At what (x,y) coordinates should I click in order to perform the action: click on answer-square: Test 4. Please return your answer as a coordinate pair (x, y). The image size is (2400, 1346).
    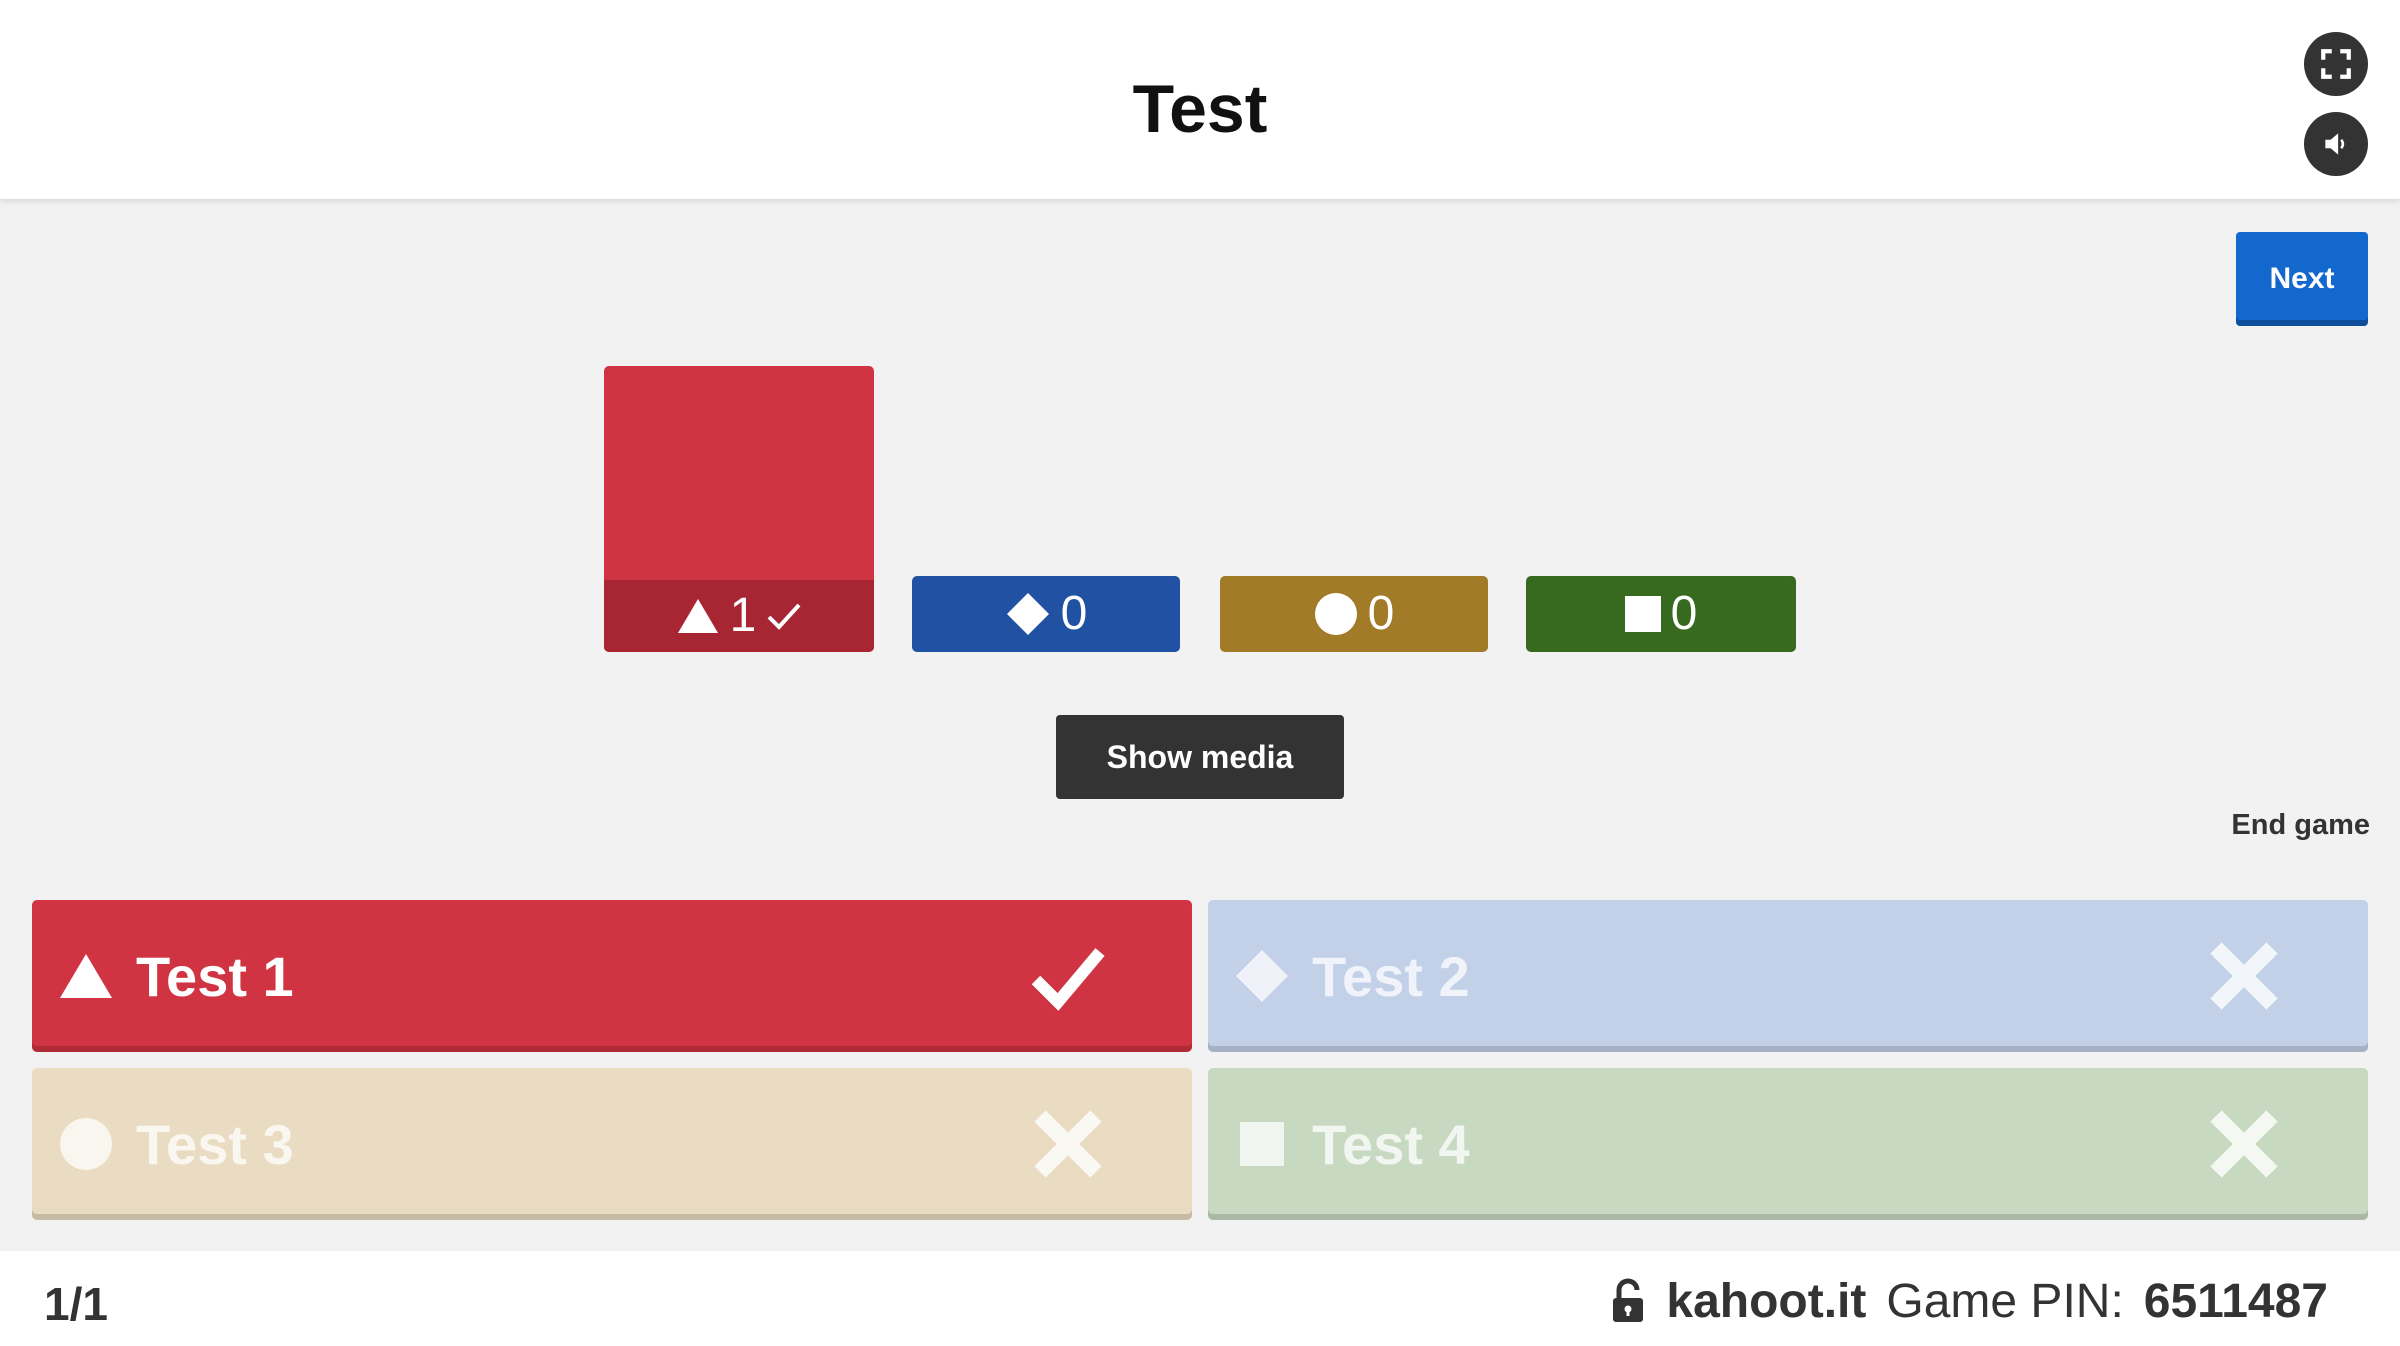
    Looking at the image, I should click on (1788, 1144).